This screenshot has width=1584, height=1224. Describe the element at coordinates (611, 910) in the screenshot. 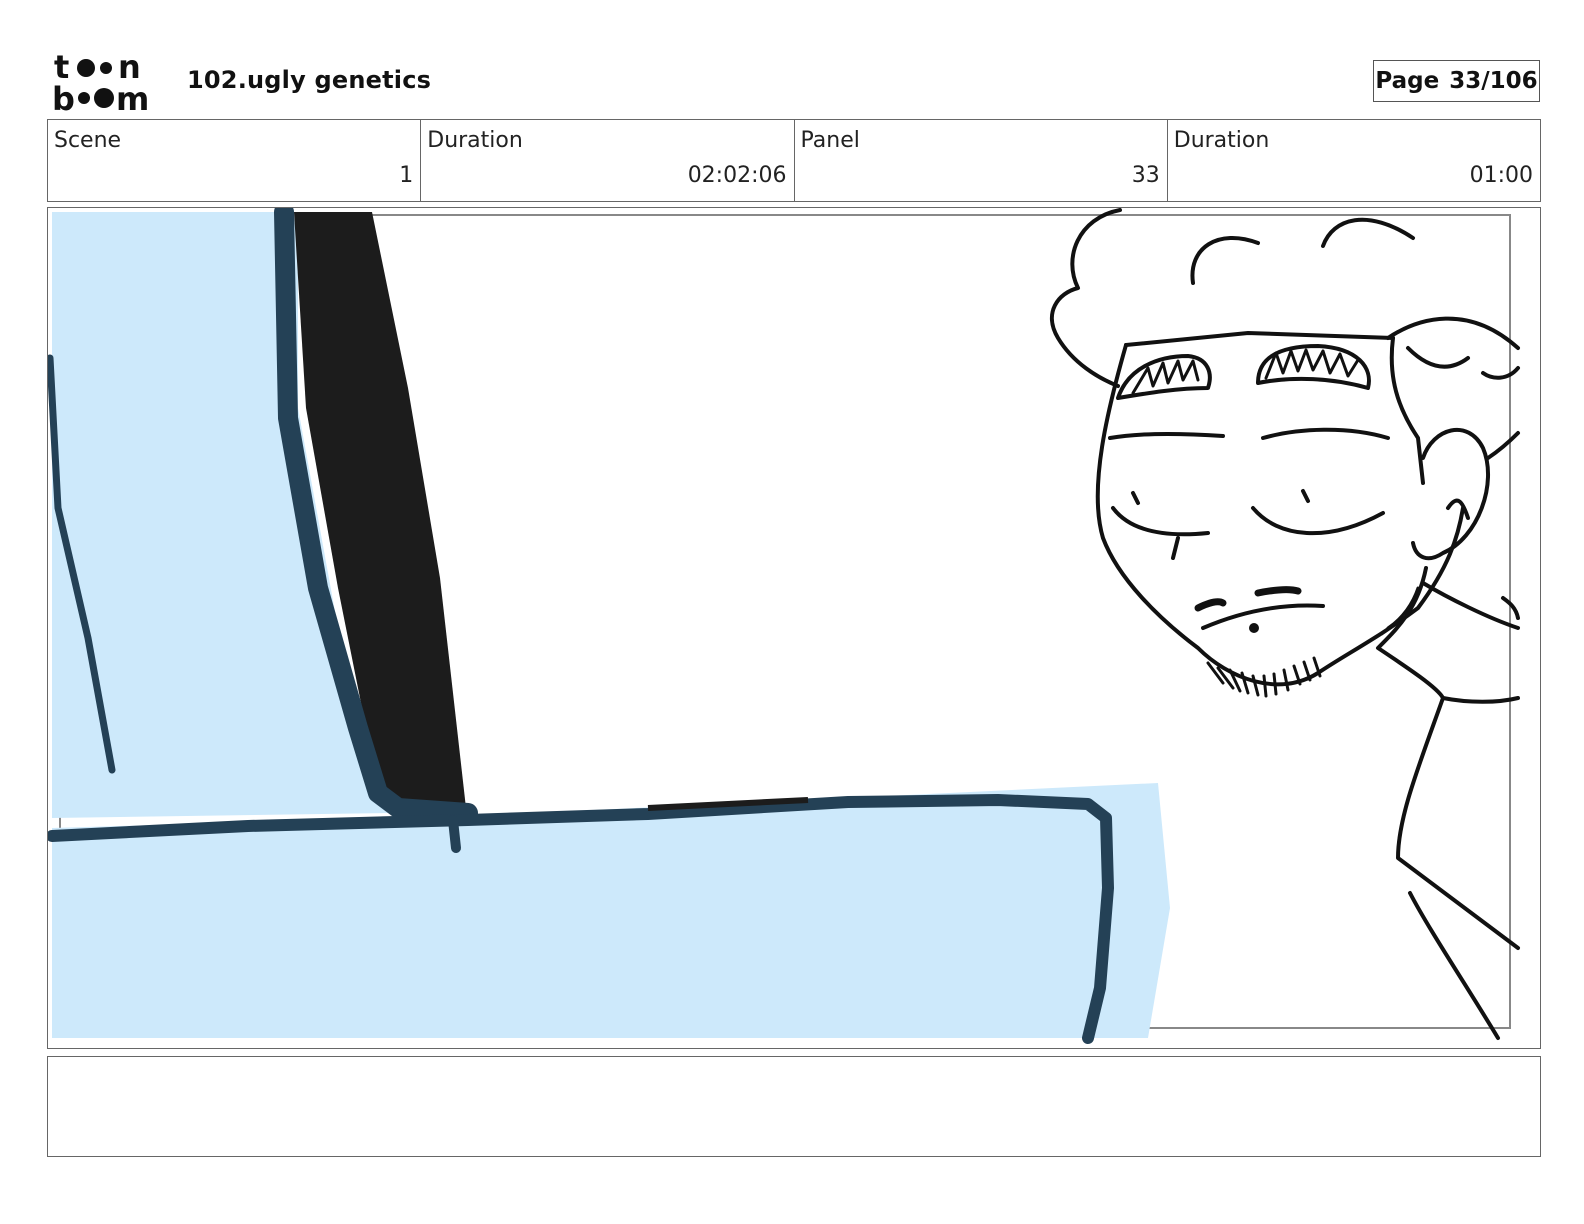

I see `blue-table-shape` at that location.